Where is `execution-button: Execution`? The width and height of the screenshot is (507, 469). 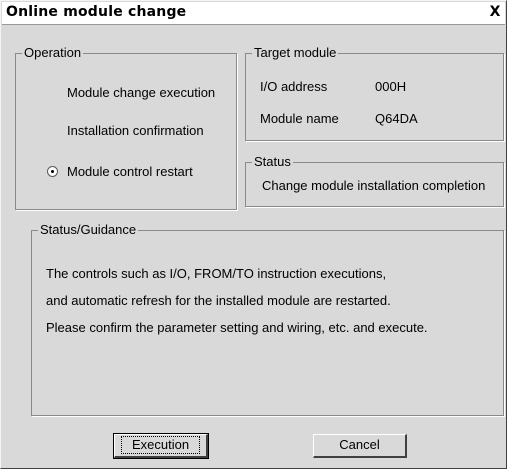
execution-button: Execution is located at coordinates (161, 446).